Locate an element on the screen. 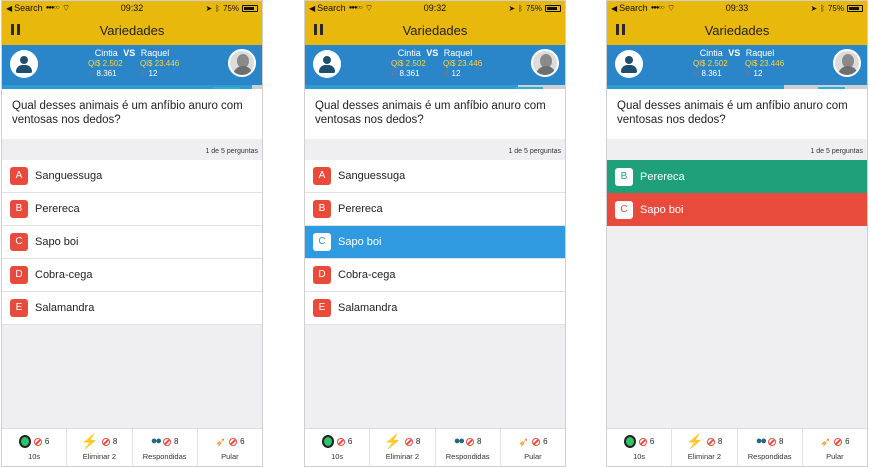 The width and height of the screenshot is (869, 467). category-title: Variedades is located at coordinates (435, 30).